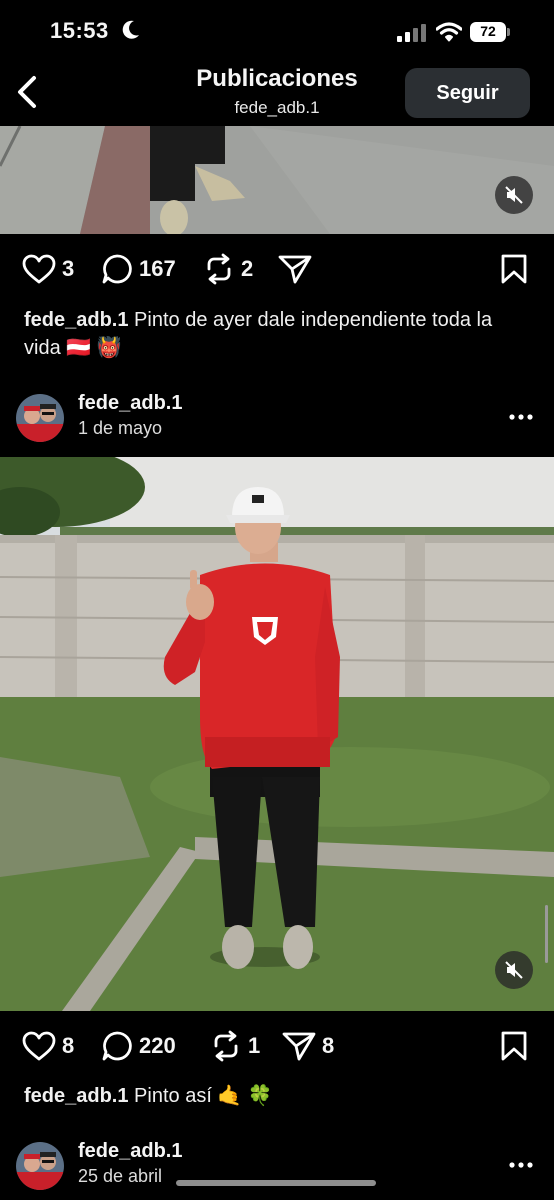 The height and width of the screenshot is (1200, 554). Describe the element at coordinates (546, 934) in the screenshot. I see `scrollbar` at that location.